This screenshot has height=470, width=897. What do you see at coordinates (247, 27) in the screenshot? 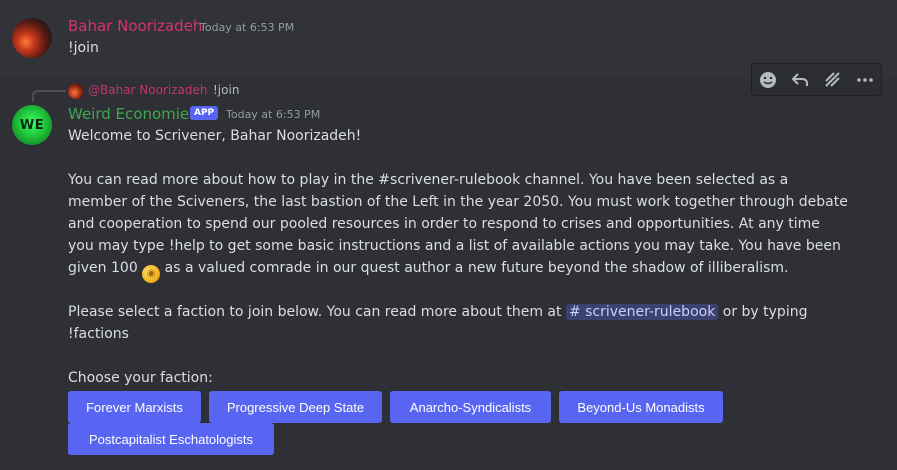
I see `message-timestamp: Today at 6:53 PM` at bounding box center [247, 27].